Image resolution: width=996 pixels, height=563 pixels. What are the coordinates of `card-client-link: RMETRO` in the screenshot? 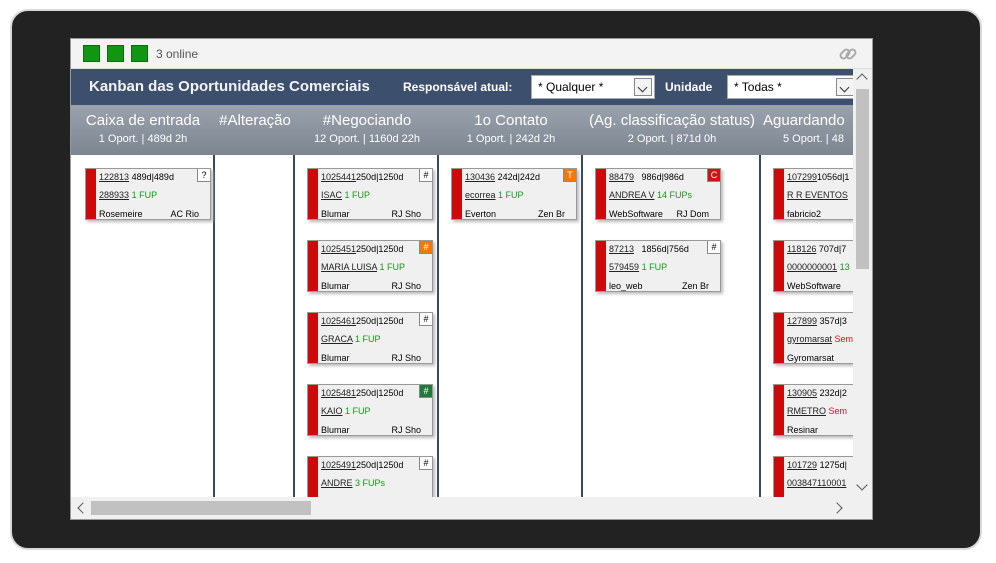 It's located at (806, 411).